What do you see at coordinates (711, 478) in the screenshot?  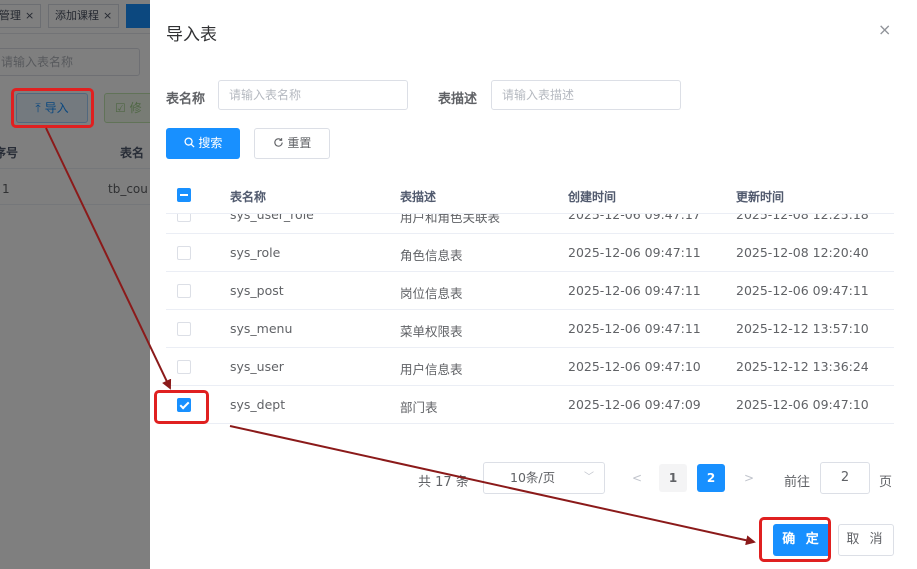 I see `page-2-button: 2` at bounding box center [711, 478].